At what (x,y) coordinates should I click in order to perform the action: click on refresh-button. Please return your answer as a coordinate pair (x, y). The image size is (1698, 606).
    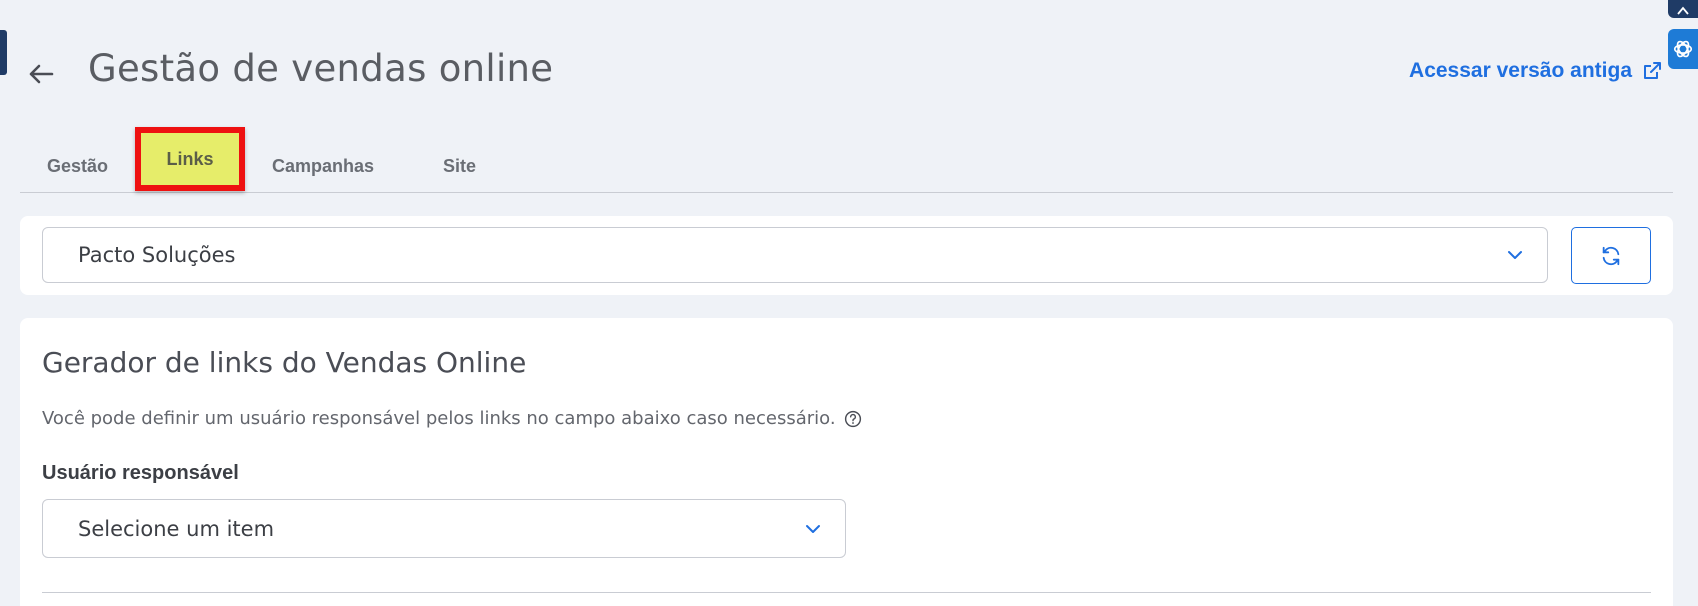
    Looking at the image, I should click on (1611, 255).